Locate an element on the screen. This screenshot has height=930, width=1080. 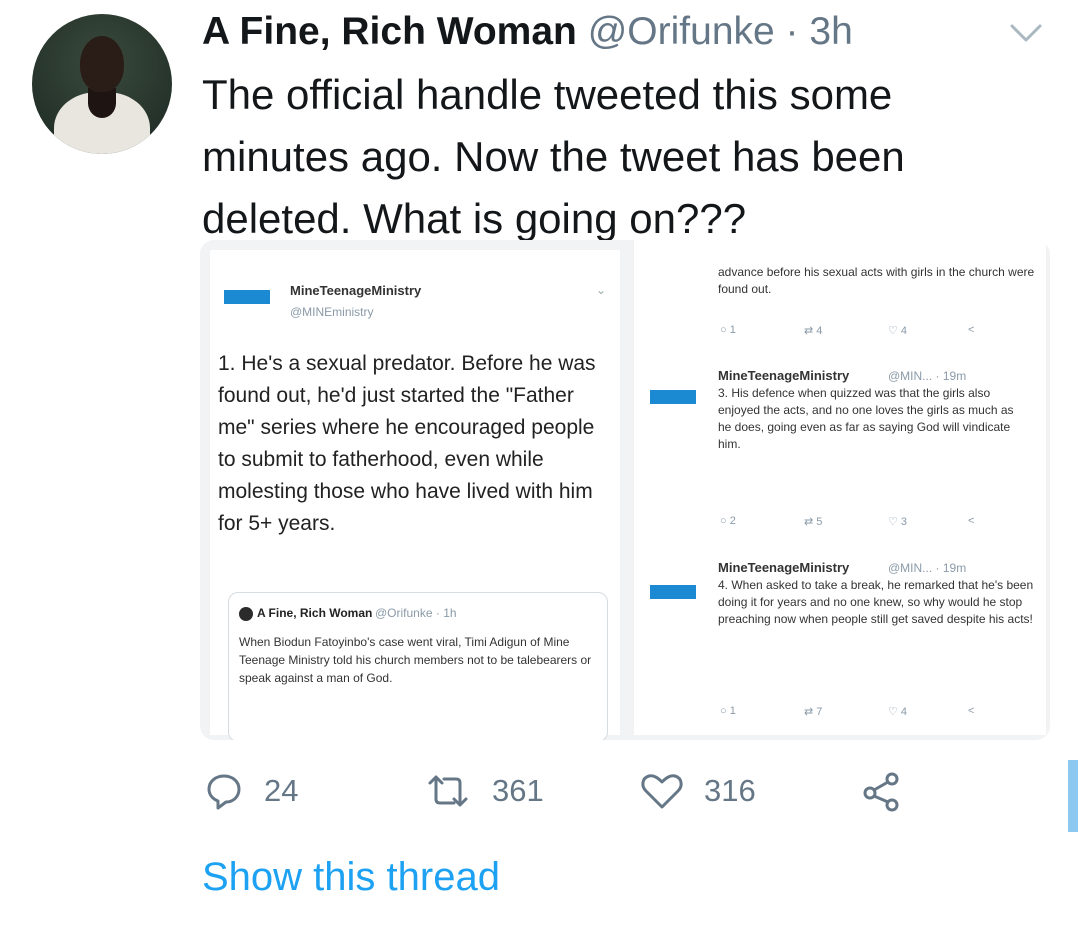
tweet-time: 3h is located at coordinates (830, 31).